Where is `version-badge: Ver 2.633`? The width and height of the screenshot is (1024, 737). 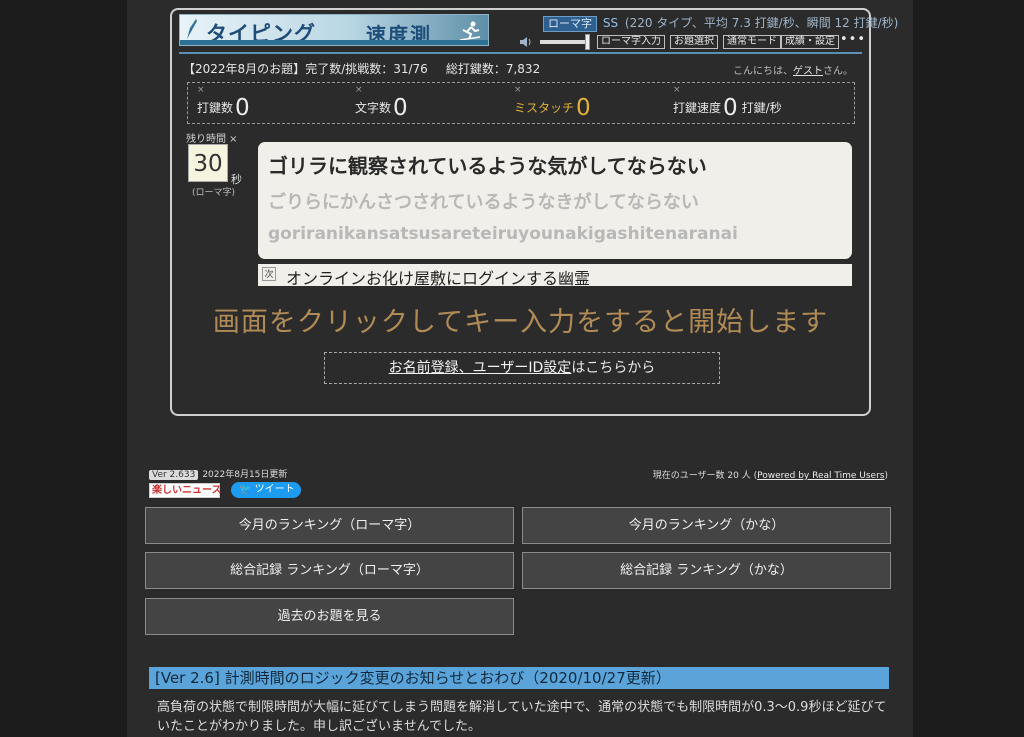 version-badge: Ver 2.633 is located at coordinates (174, 475).